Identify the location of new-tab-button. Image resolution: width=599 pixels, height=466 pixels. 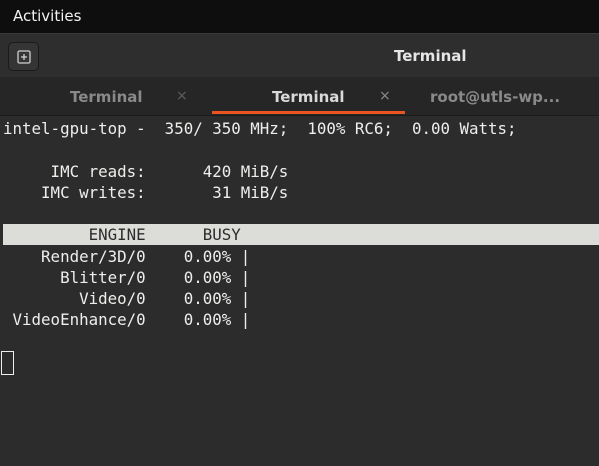
(23, 56).